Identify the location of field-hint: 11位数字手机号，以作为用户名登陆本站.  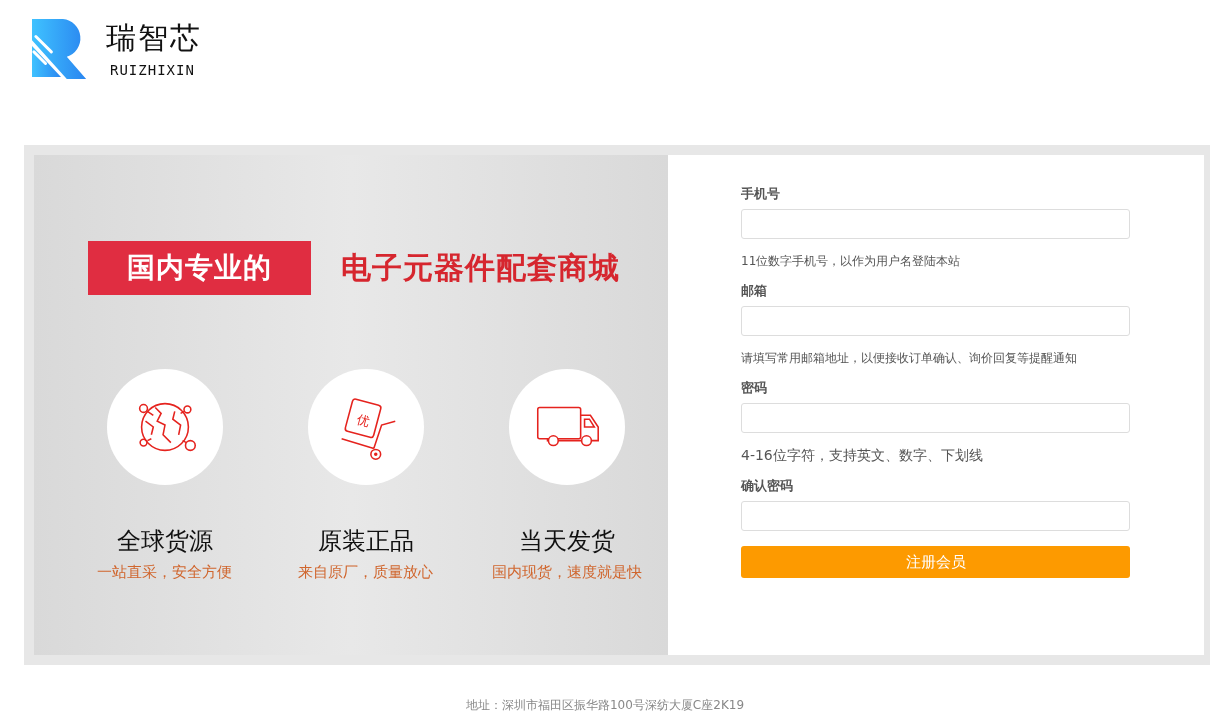
(851, 261).